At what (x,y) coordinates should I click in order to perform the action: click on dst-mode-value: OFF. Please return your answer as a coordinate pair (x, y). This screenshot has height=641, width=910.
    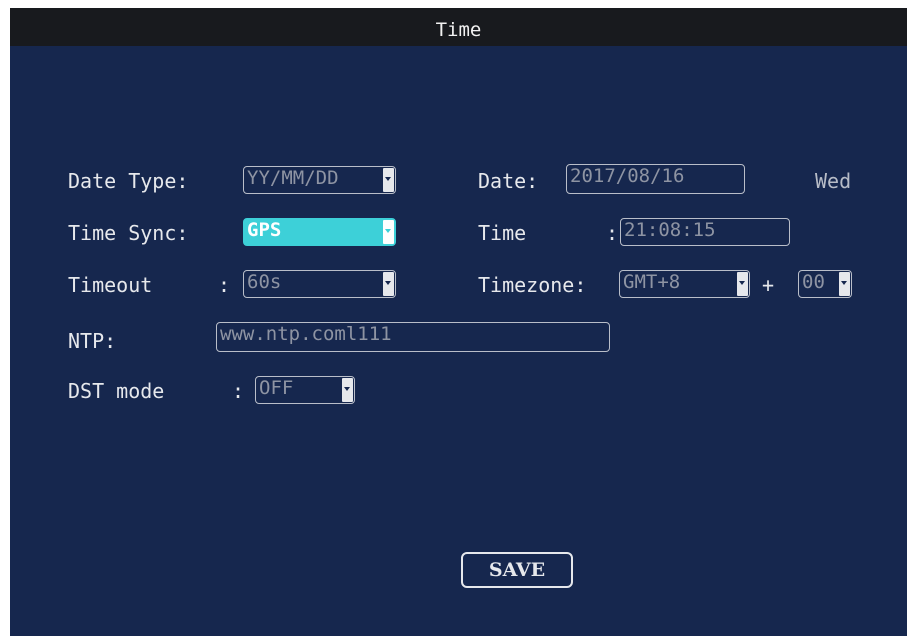
    Looking at the image, I should click on (276, 388).